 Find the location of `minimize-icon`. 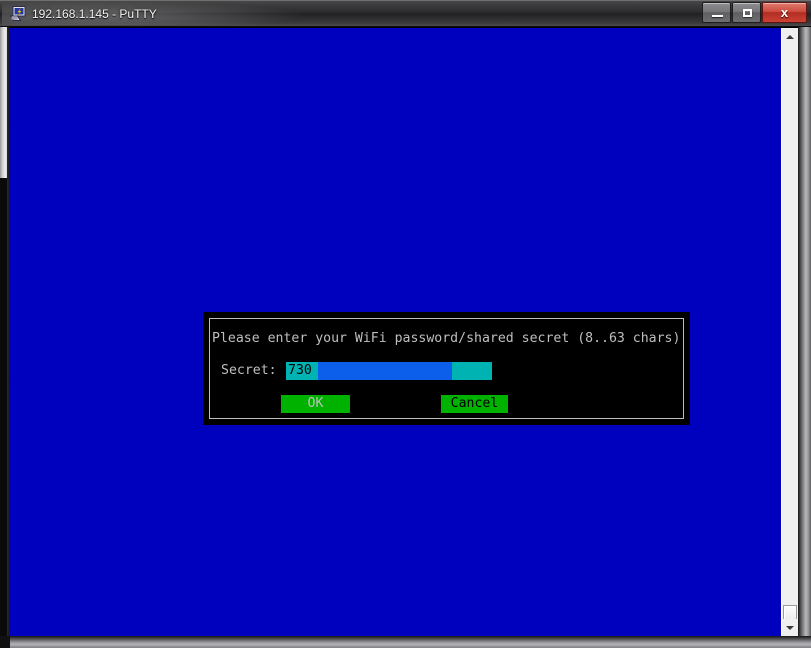

minimize-icon is located at coordinates (717, 16).